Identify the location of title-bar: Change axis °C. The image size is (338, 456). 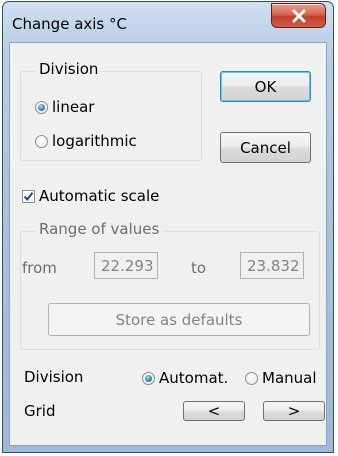
(168, 22).